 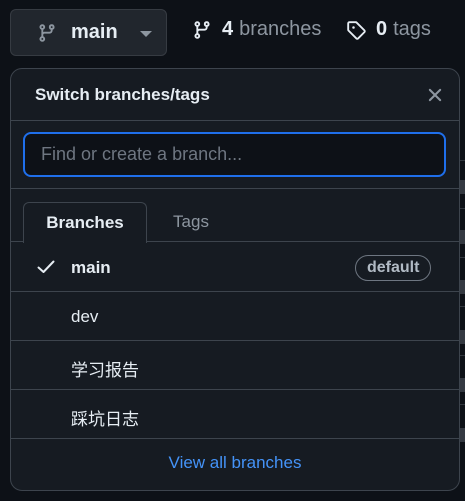 I want to click on tab-tags-label: Tags, so click(x=191, y=221).